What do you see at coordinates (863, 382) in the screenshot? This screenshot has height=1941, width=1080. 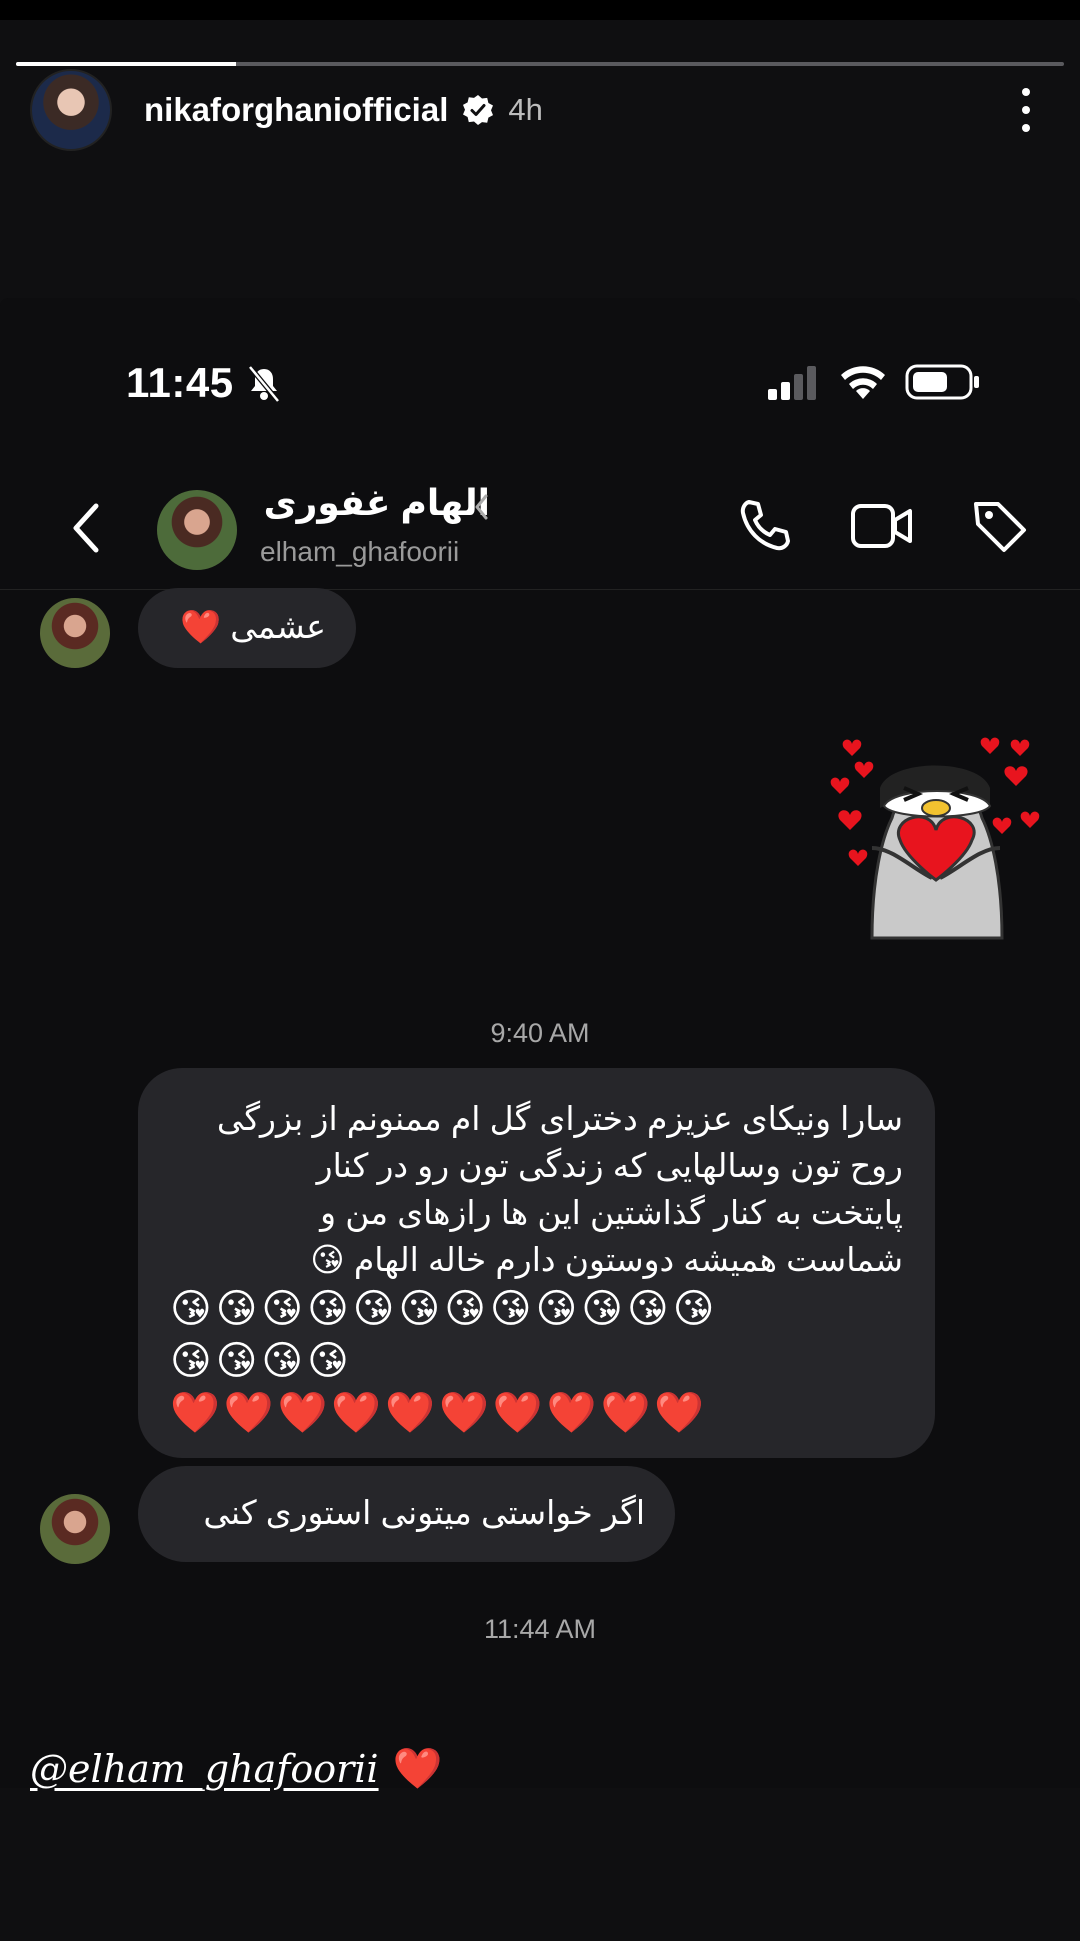 I see `wifi-icon` at bounding box center [863, 382].